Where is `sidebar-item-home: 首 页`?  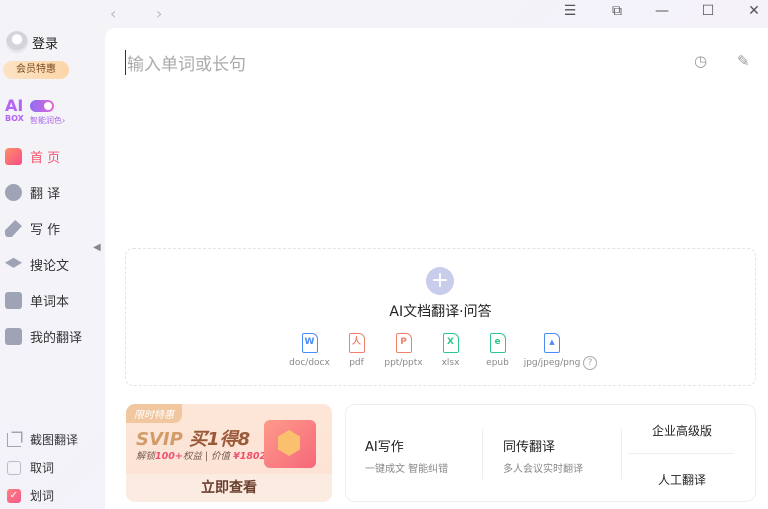
sidebar-item-home: 首 页 is located at coordinates (32, 156).